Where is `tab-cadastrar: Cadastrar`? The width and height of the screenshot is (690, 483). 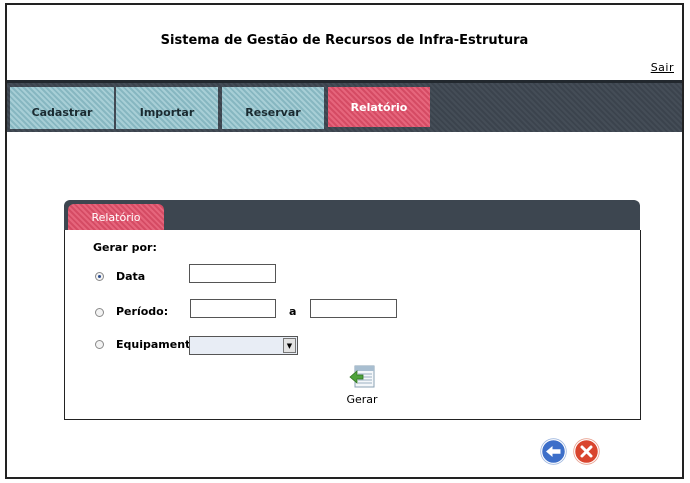
tab-cadastrar: Cadastrar is located at coordinates (62, 108).